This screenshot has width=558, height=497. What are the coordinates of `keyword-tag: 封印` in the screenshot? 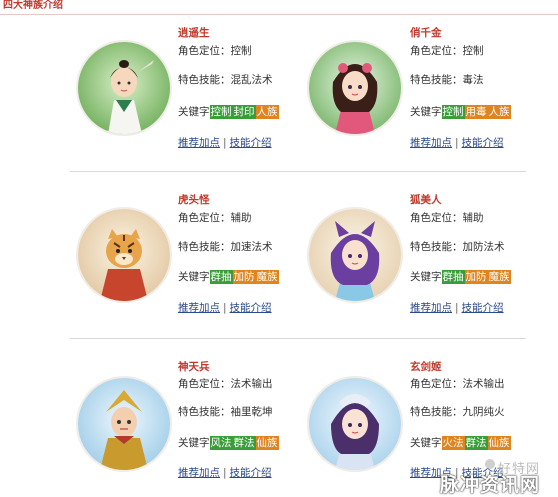 It's located at (244, 112).